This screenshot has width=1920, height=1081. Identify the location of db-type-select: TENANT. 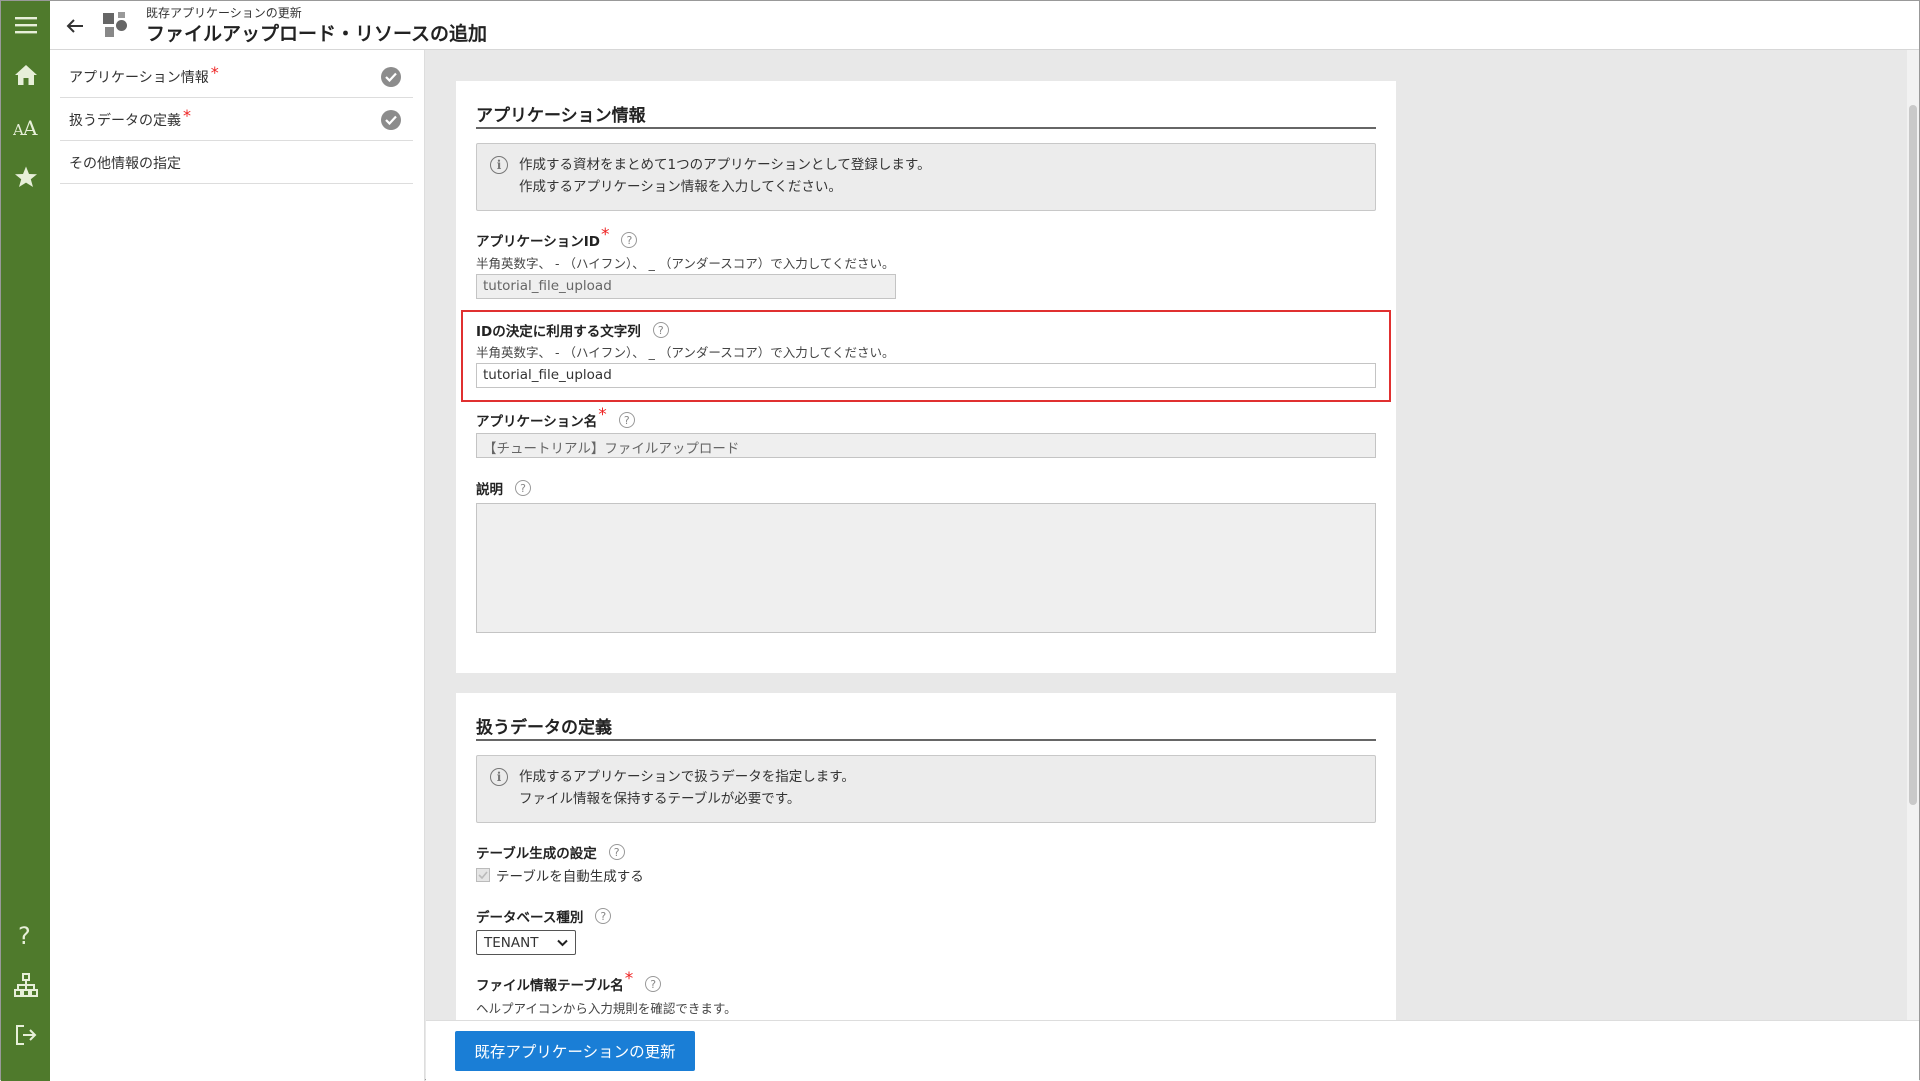
(526, 942).